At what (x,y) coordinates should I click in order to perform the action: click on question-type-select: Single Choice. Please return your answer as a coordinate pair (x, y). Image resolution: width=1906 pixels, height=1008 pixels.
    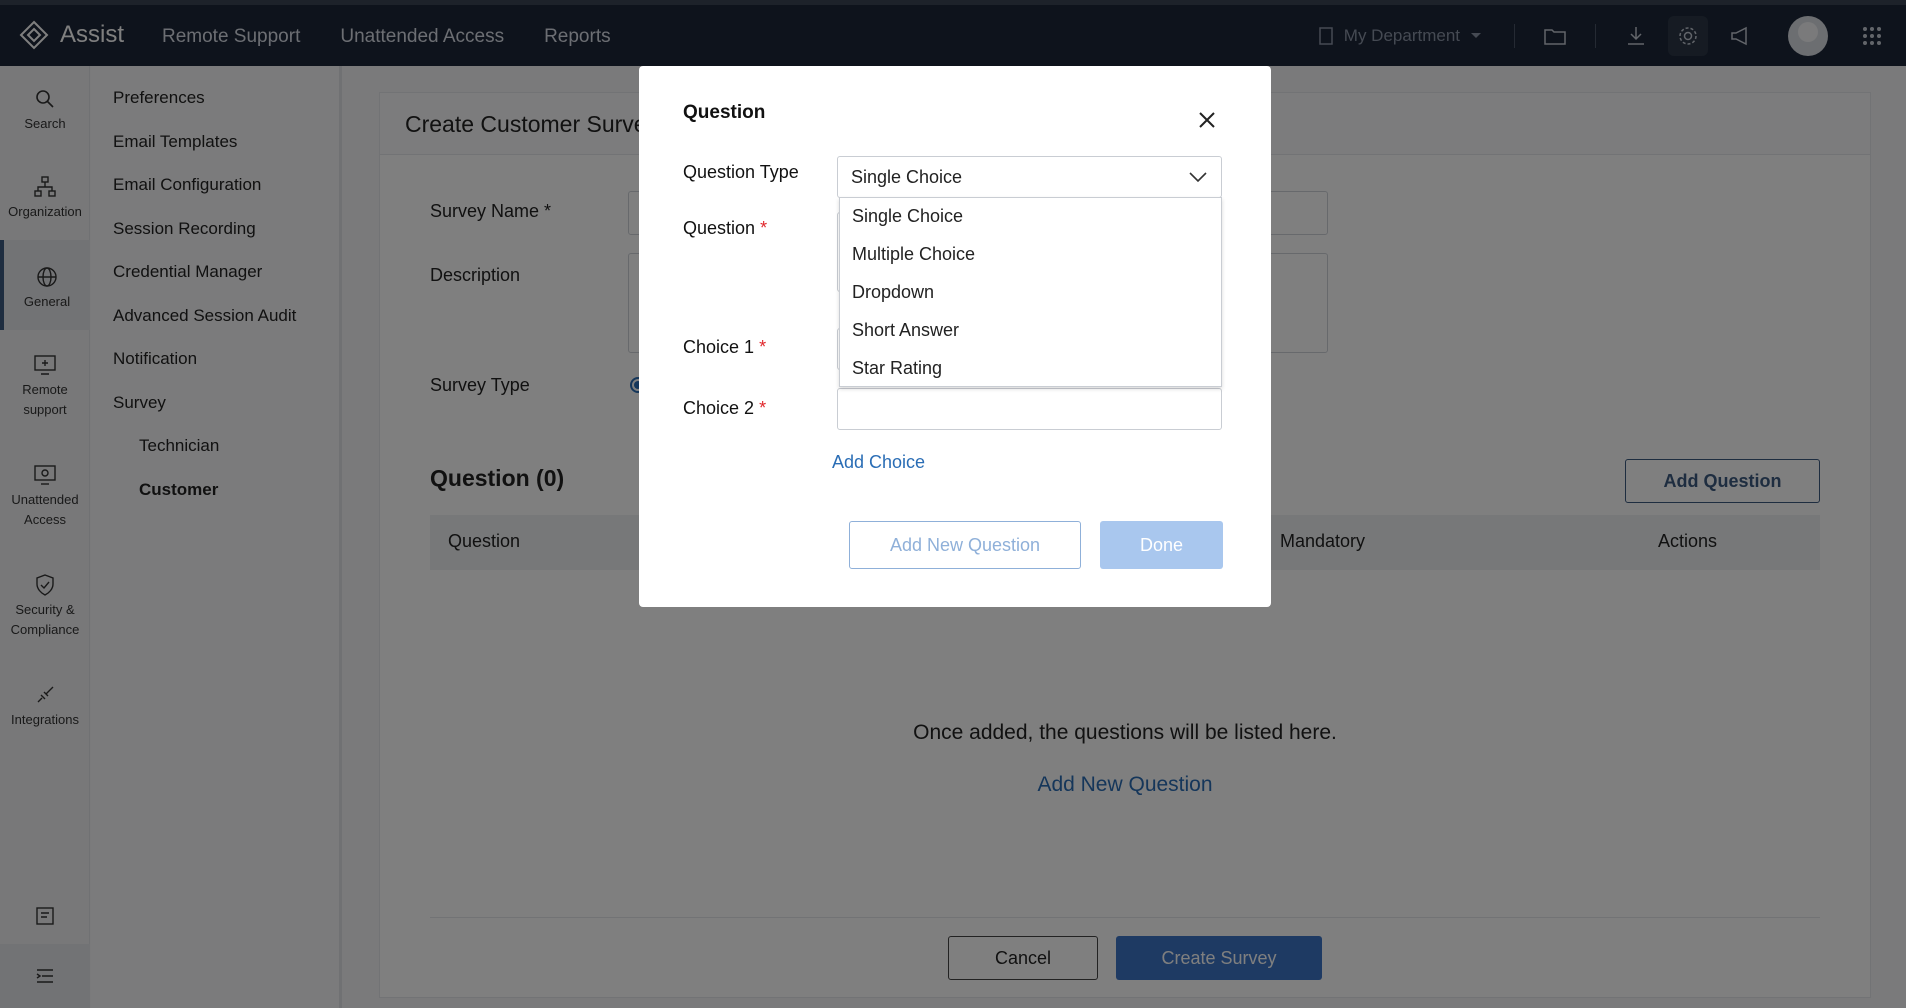
    Looking at the image, I should click on (1029, 177).